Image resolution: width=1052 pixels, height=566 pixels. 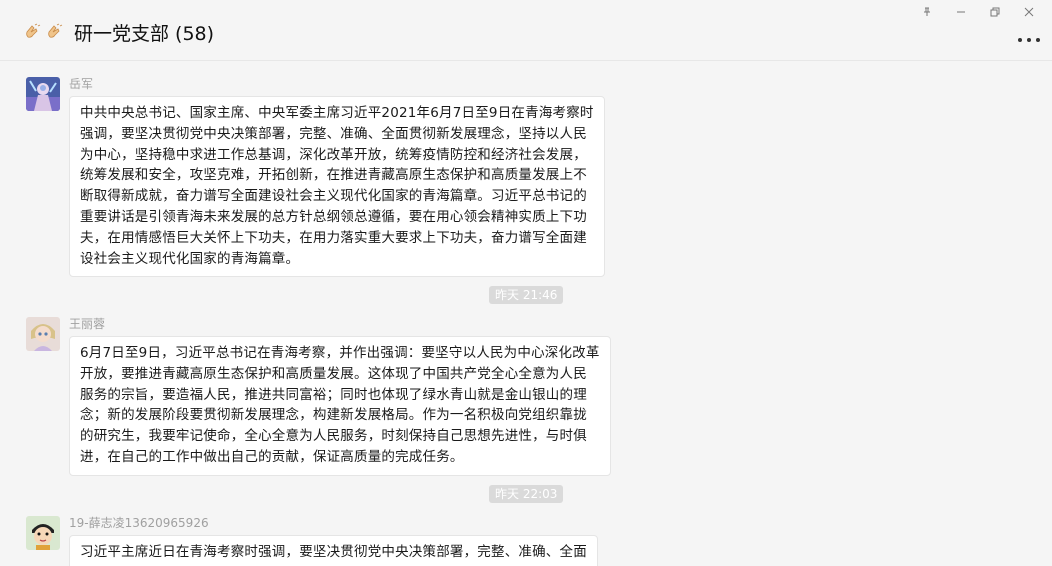 I want to click on message-text-line: 开放，要推进青藏高原生态保护和高质量发展。这体现了中国共产党全心全意为人民, so click(x=333, y=373).